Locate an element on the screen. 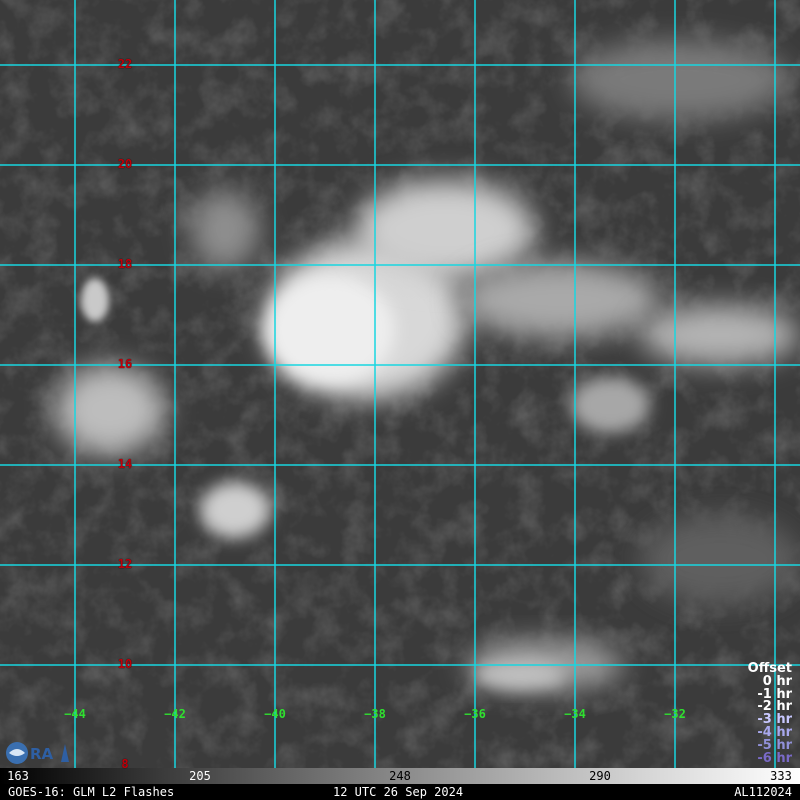 The height and width of the screenshot is (800, 800). lat-label: 10 is located at coordinates (125, 664).